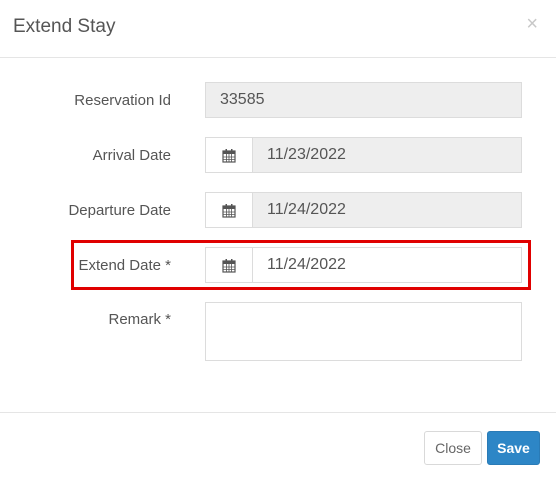 Image resolution: width=556 pixels, height=479 pixels. I want to click on departure-date-row: Departure Date 11/24/2022, so click(278, 211).